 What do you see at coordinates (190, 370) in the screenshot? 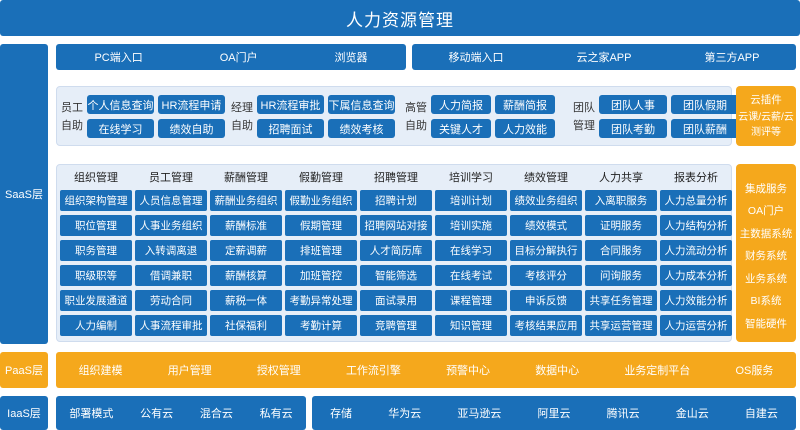
I see `paas-item: 用户管理` at bounding box center [190, 370].